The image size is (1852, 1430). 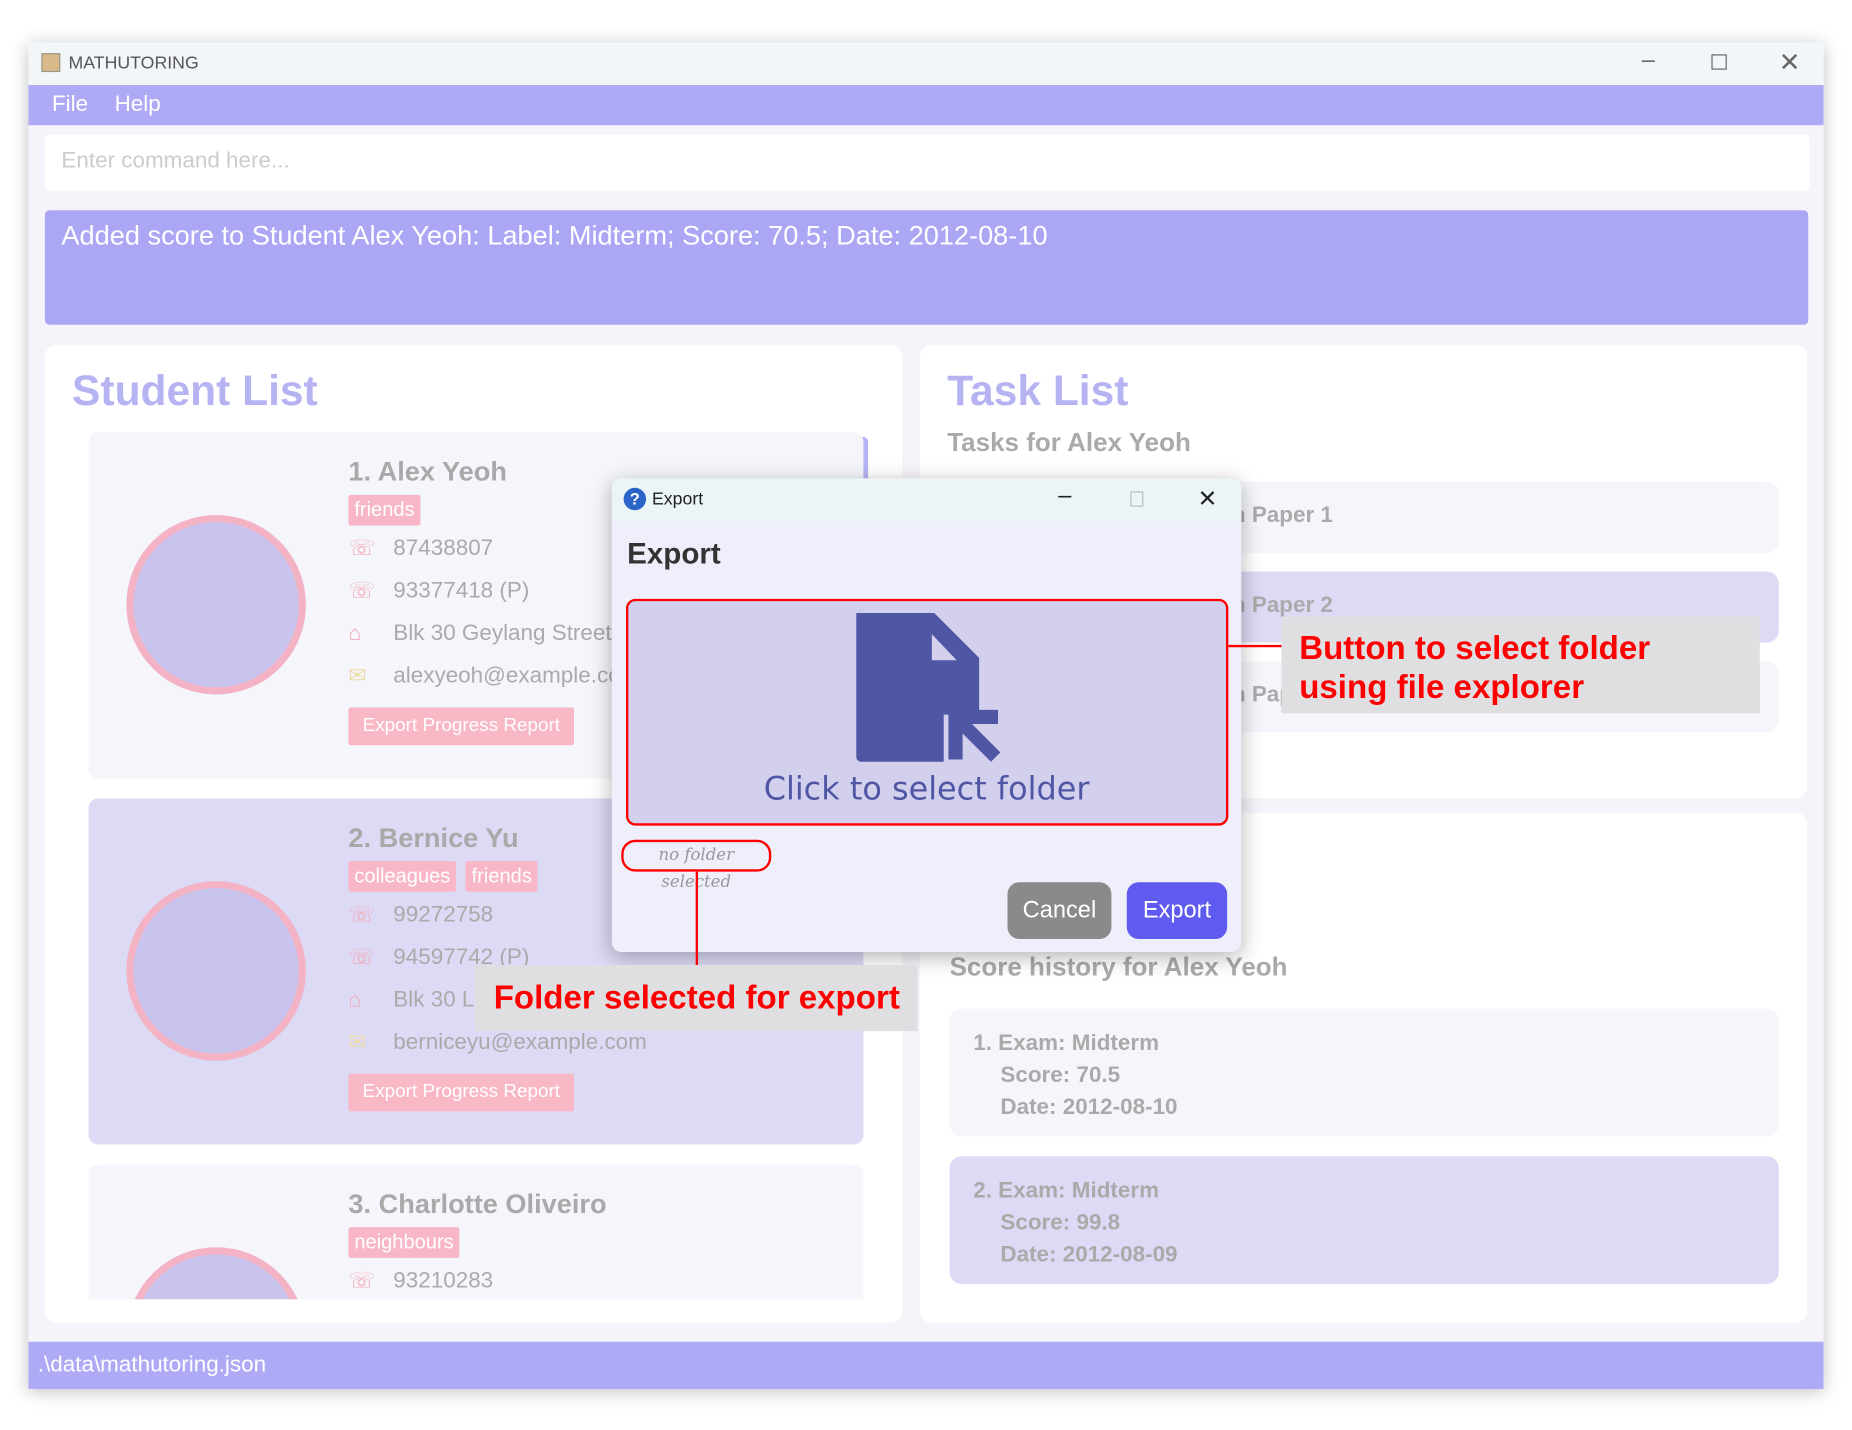 I want to click on annotation-line, so click(x=697, y=924).